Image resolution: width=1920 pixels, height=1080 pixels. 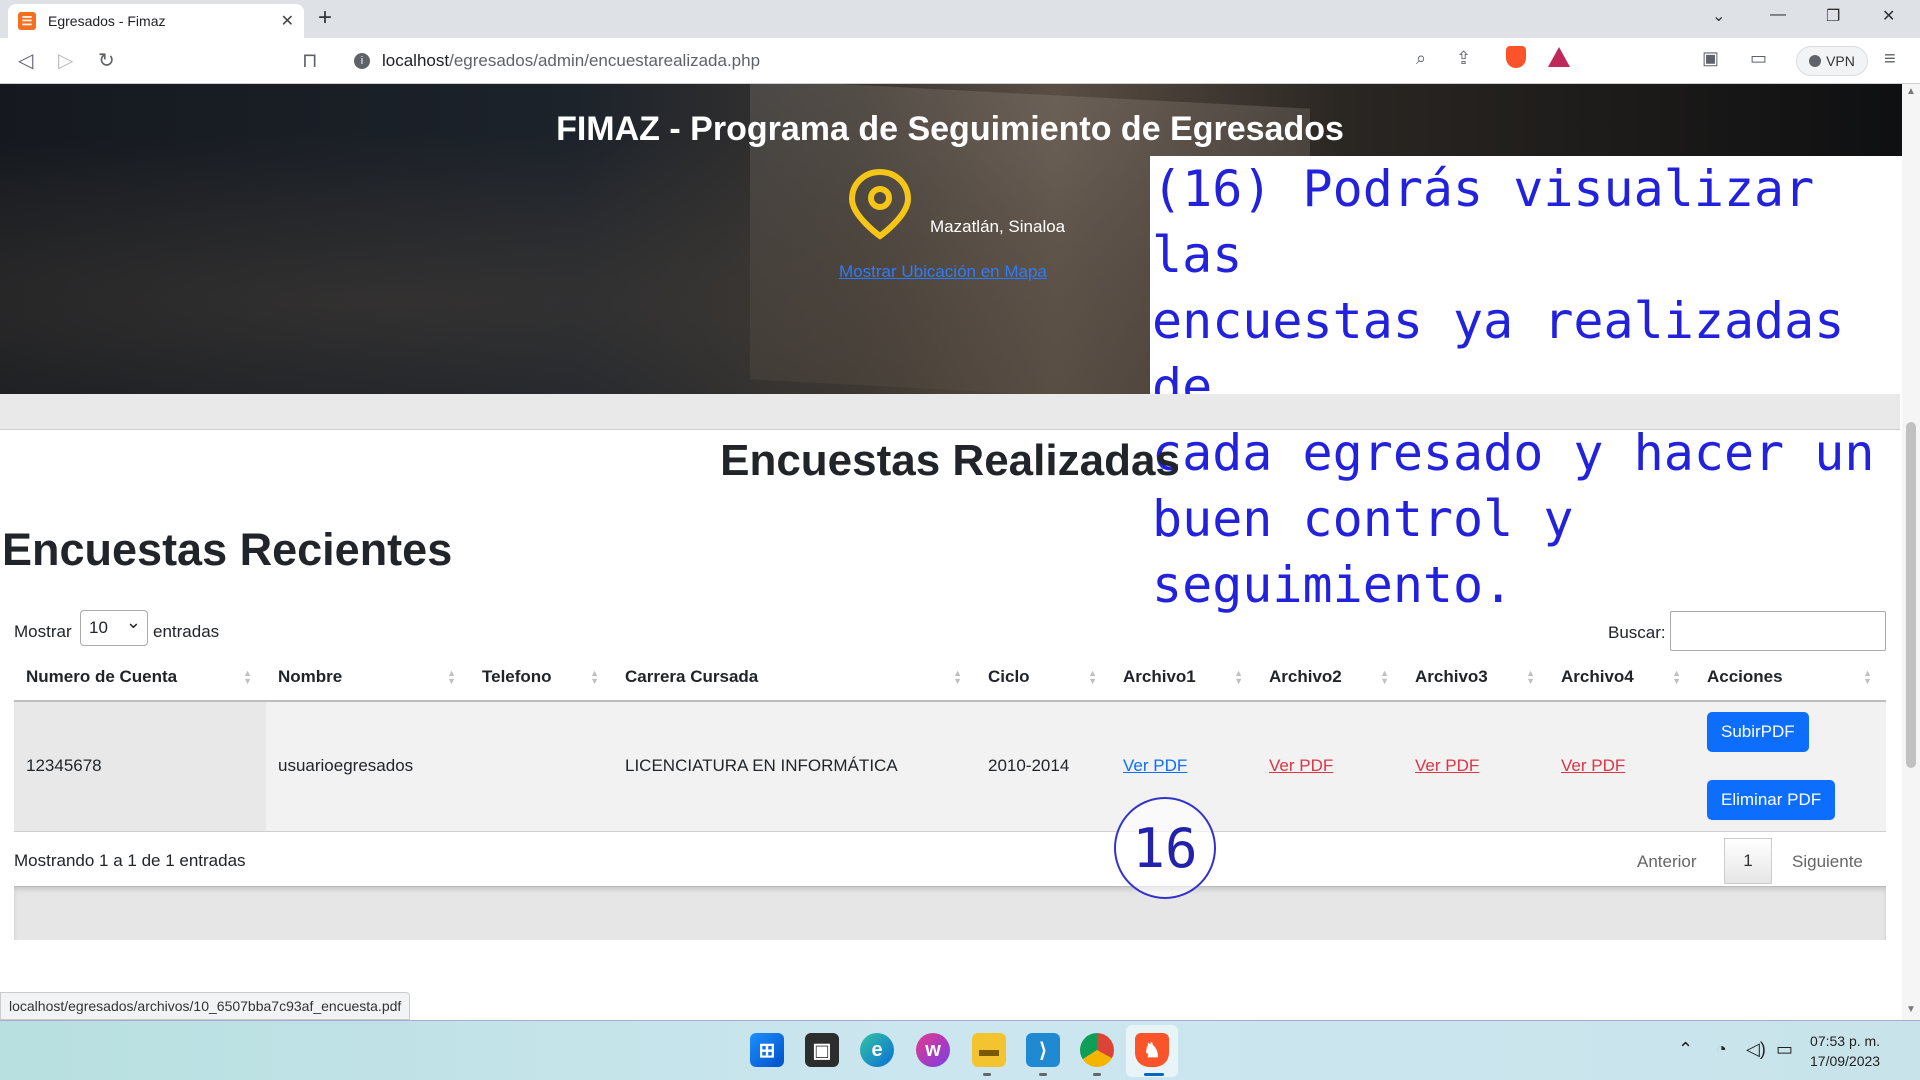 What do you see at coordinates (325, 18) in the screenshot?
I see `new-tab-icon: +` at bounding box center [325, 18].